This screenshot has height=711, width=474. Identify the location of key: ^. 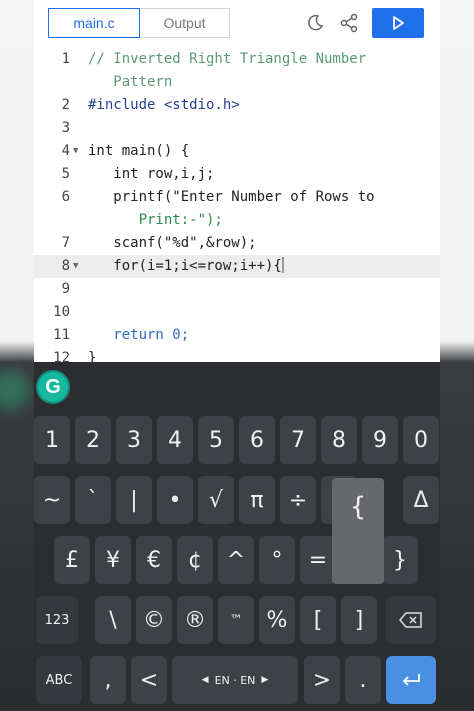
(236, 560).